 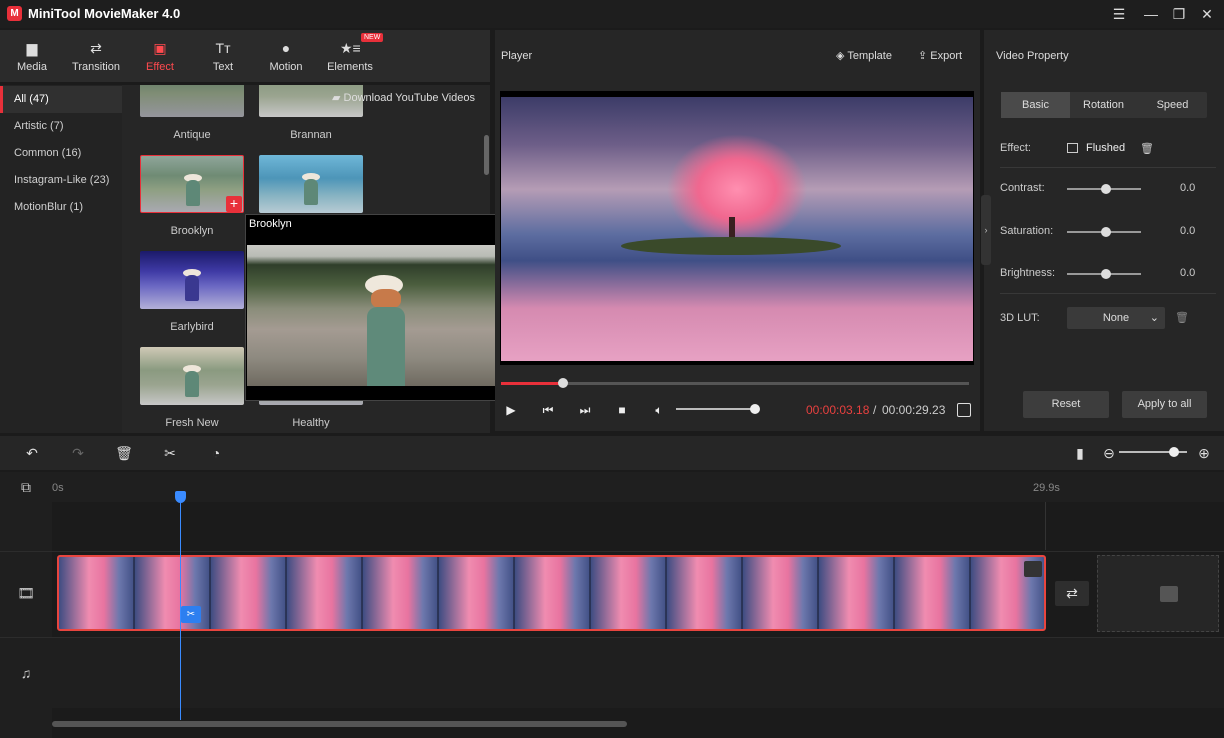 I want to click on overlay-track, so click(x=549, y=526).